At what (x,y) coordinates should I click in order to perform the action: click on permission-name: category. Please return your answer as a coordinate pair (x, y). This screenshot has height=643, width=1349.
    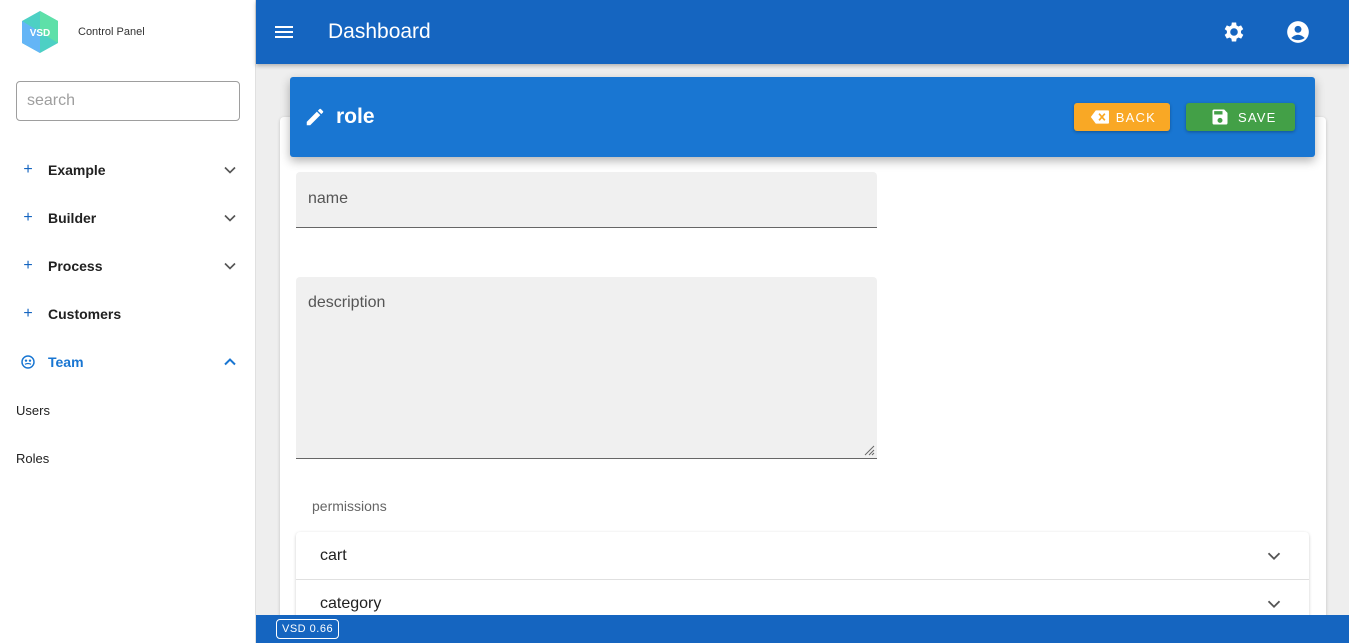
    Looking at the image, I should click on (351, 603).